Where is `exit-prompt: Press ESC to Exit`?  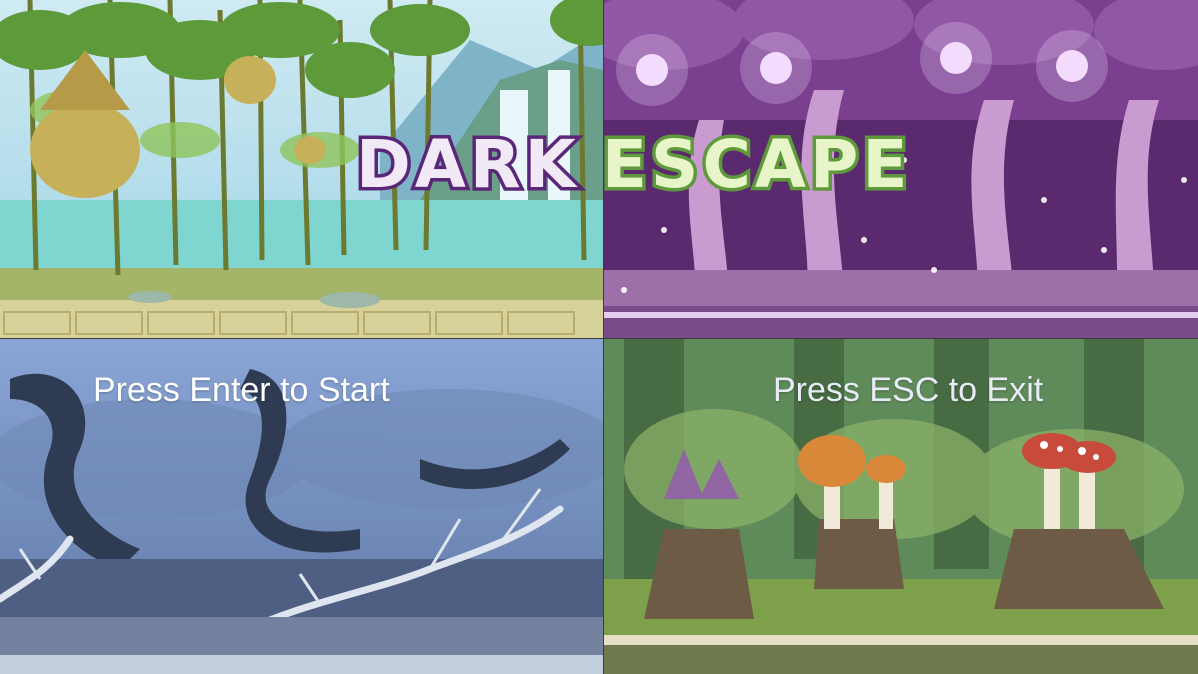 exit-prompt: Press ESC to Exit is located at coordinates (908, 390).